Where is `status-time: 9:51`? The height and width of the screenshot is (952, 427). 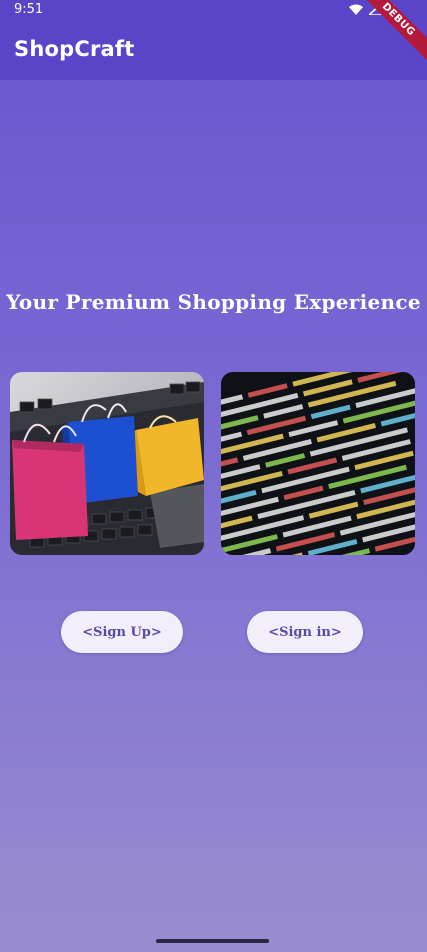
status-time: 9:51 is located at coordinates (29, 9).